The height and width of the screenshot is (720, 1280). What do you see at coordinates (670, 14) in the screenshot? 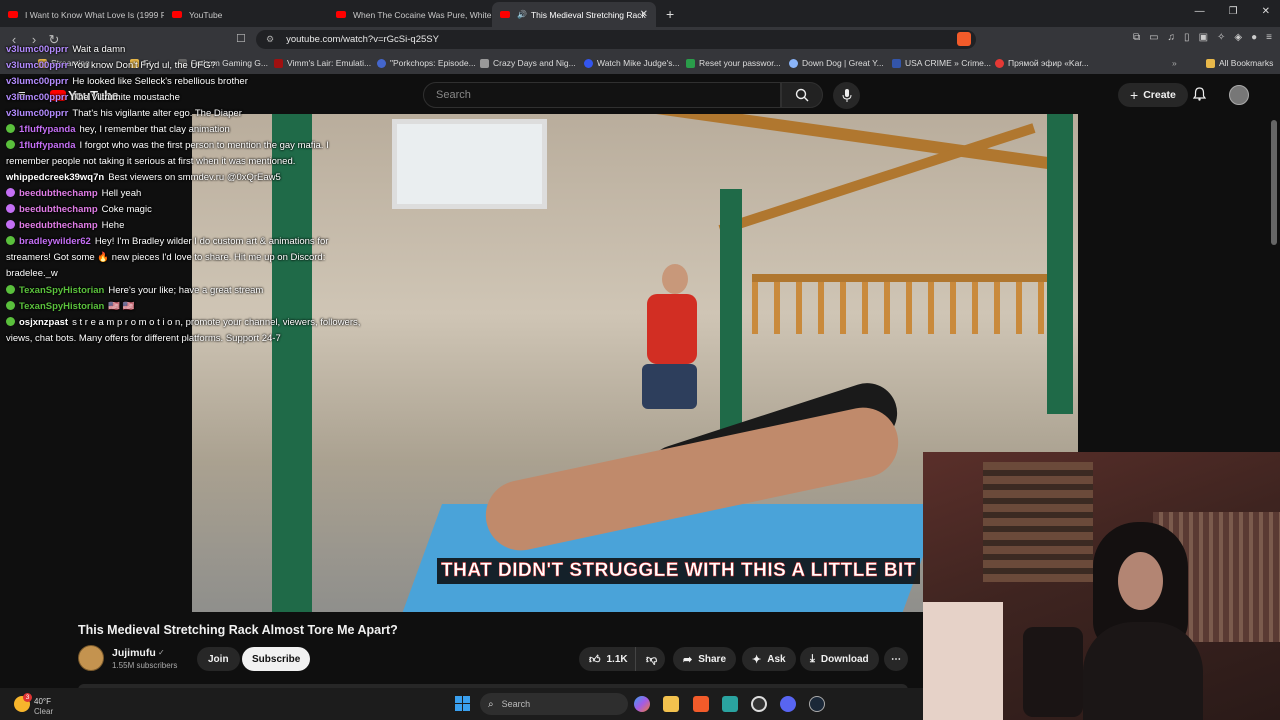
I see `new-tab-icon: +` at bounding box center [670, 14].